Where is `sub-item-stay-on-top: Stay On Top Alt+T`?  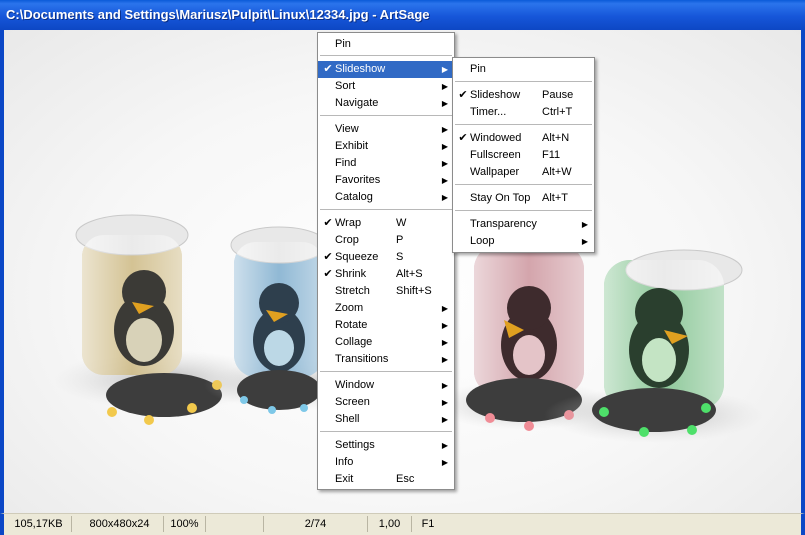 sub-item-stay-on-top: Stay On Top Alt+T is located at coordinates (523, 198).